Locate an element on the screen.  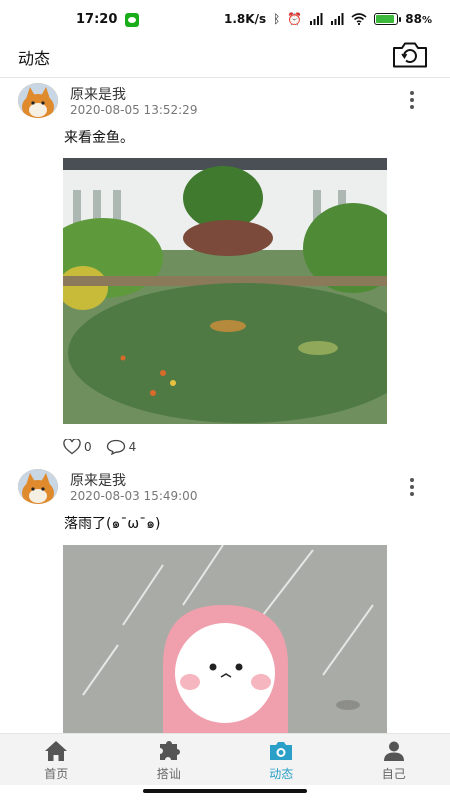
bottom-tab-bar: 首页 搭讪 动态 自己 is located at coordinates (225, 759).